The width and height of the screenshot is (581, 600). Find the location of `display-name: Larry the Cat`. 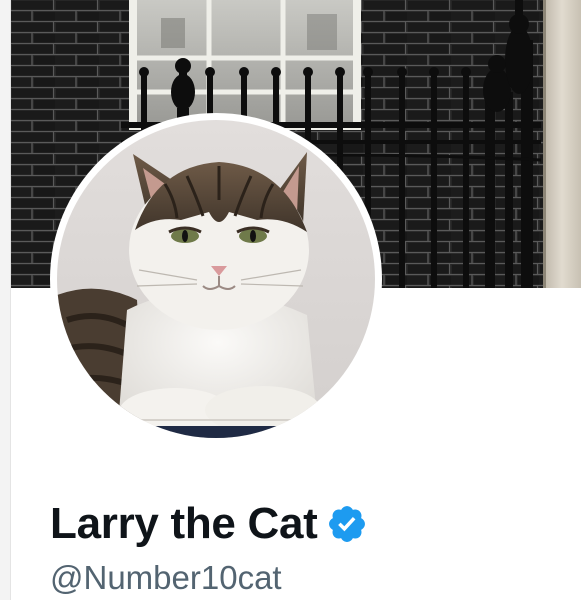

display-name: Larry the Cat is located at coordinates (184, 523).